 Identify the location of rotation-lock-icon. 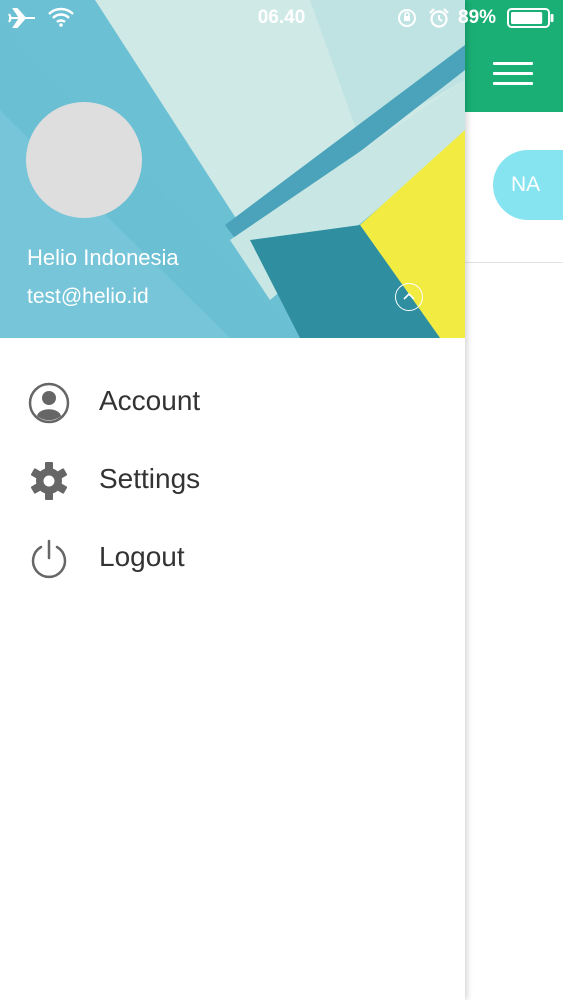
(407, 18).